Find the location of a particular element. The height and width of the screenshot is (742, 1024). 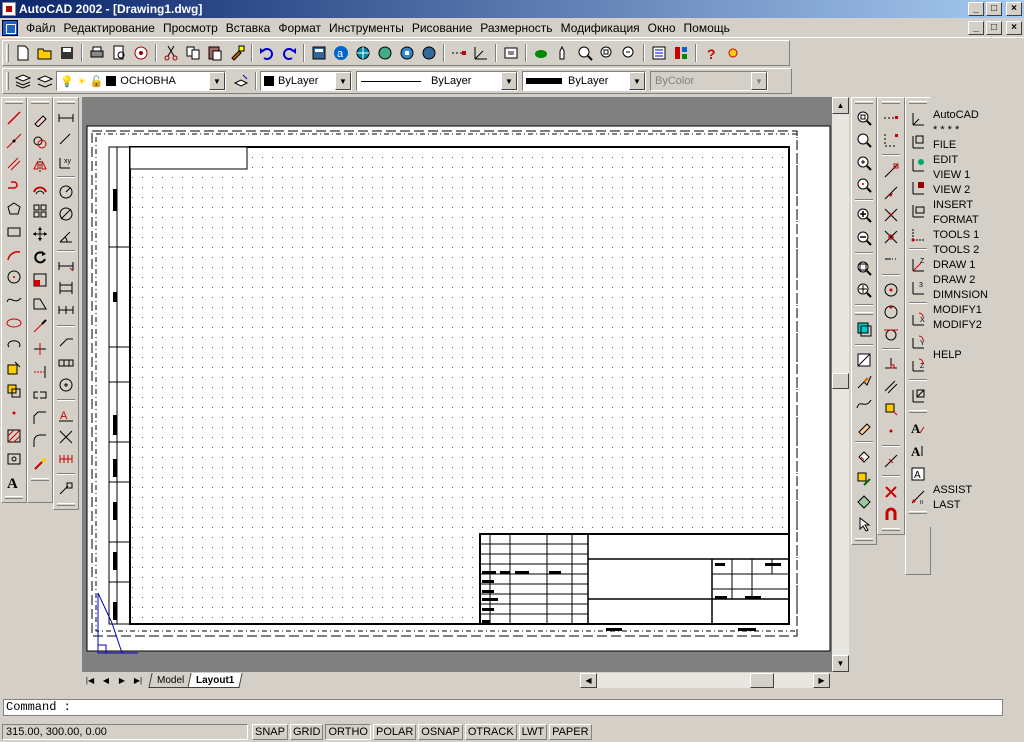

tolerance-icon is located at coordinates (66, 363).